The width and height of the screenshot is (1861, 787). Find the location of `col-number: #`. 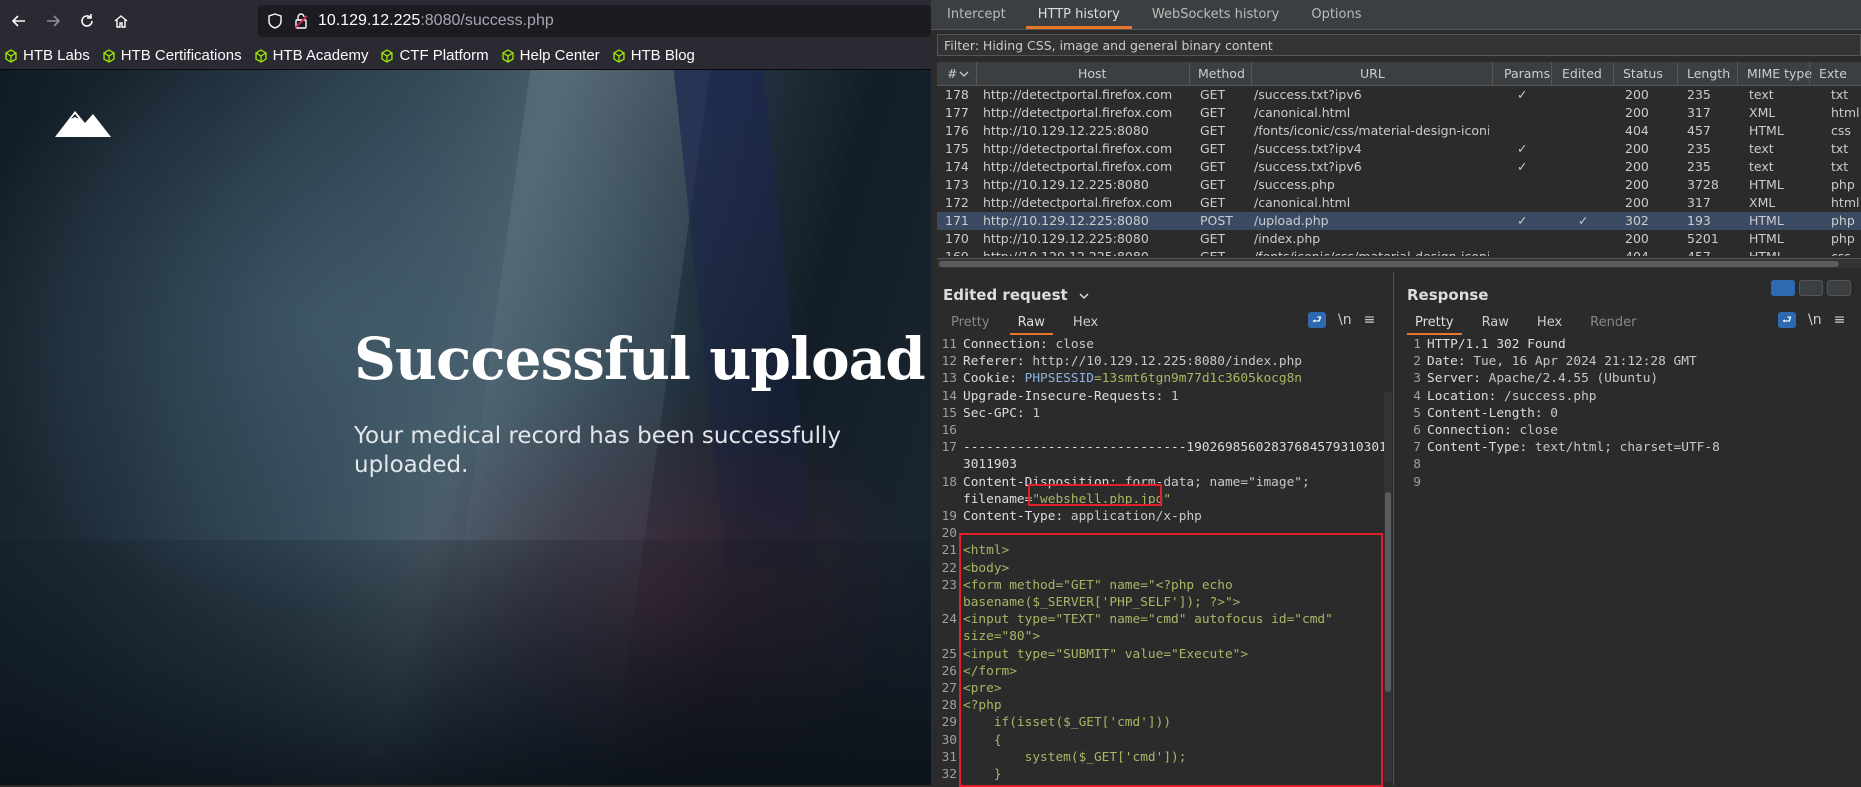

col-number: # is located at coordinates (952, 73).